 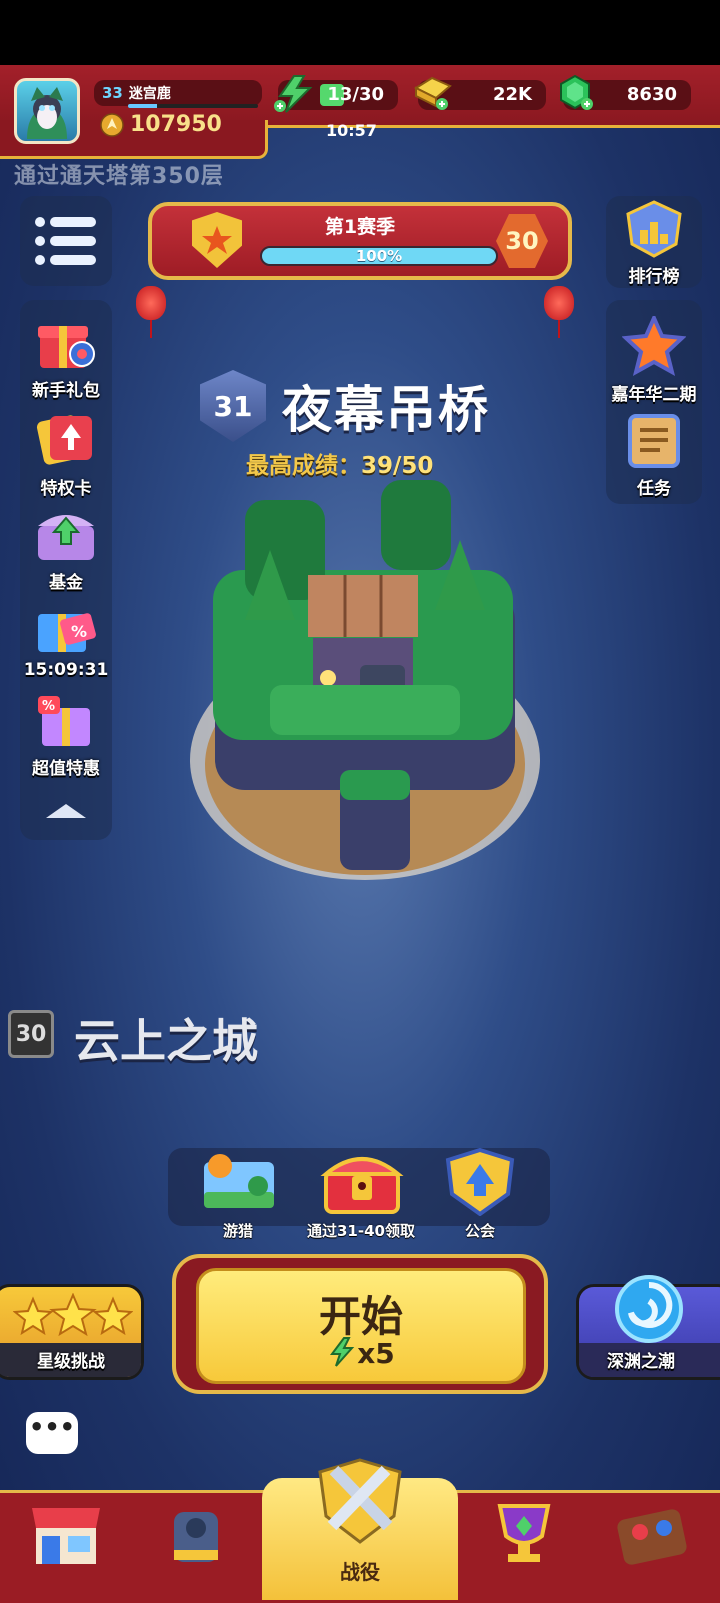 What do you see at coordinates (149, 94) in the screenshot?
I see `player-name: 迷宫鹿` at bounding box center [149, 94].